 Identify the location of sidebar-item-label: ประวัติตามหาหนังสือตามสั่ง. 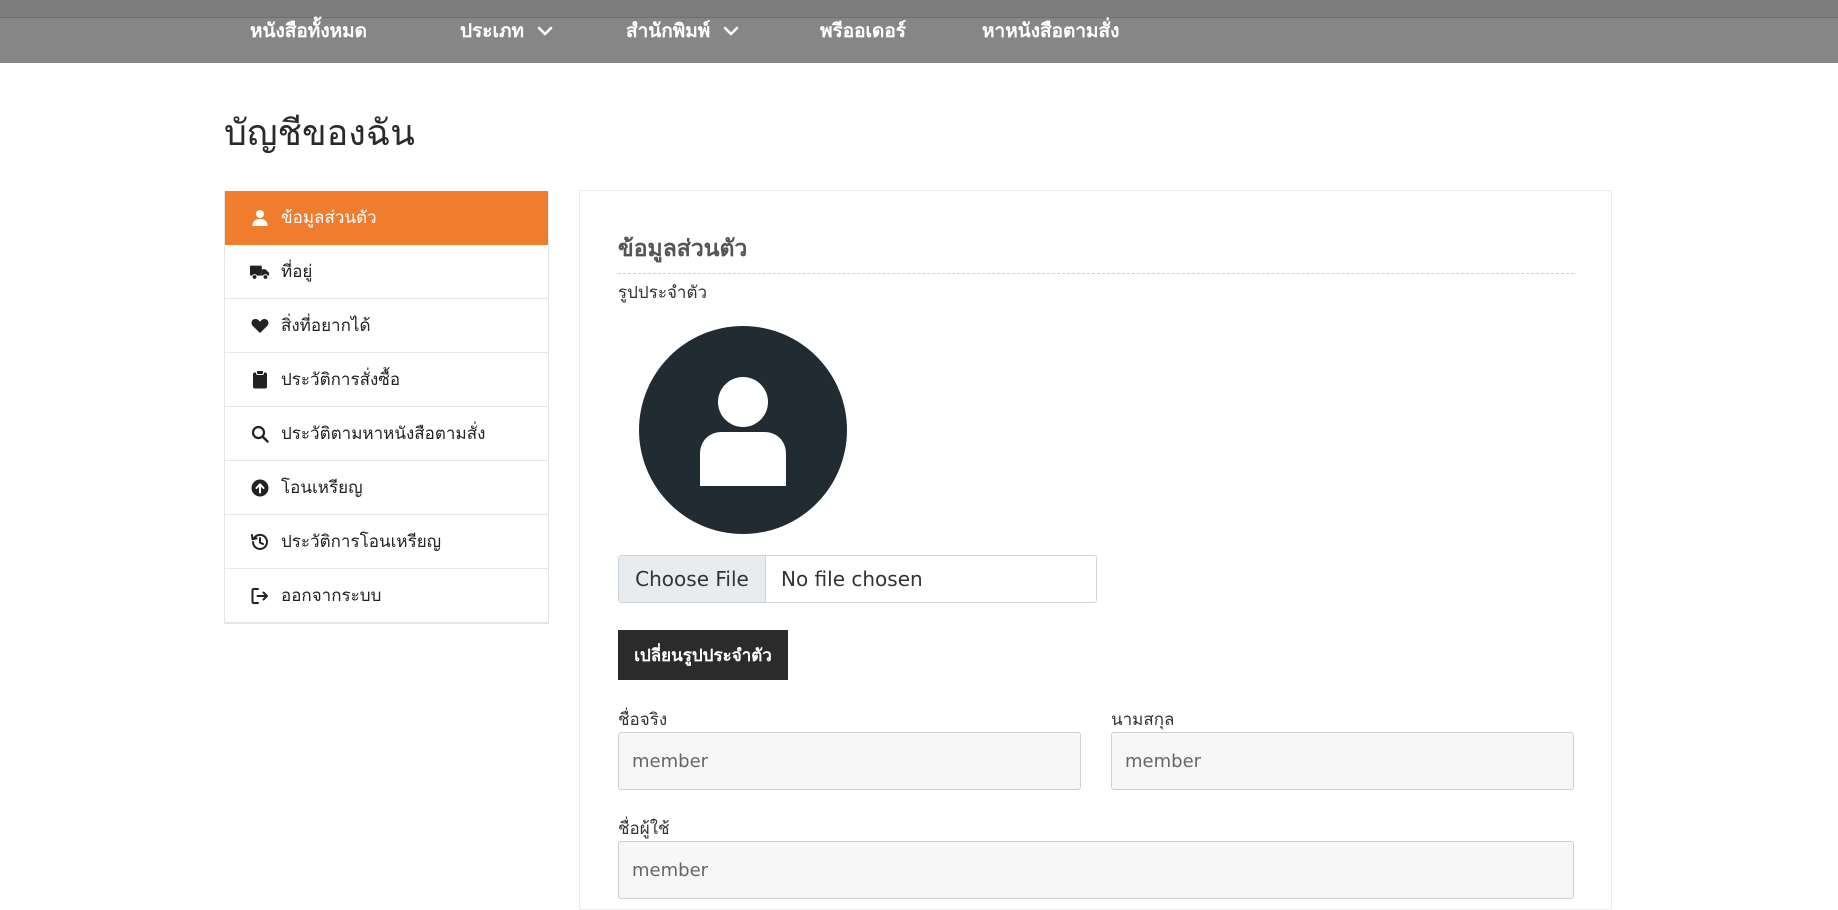
(383, 434).